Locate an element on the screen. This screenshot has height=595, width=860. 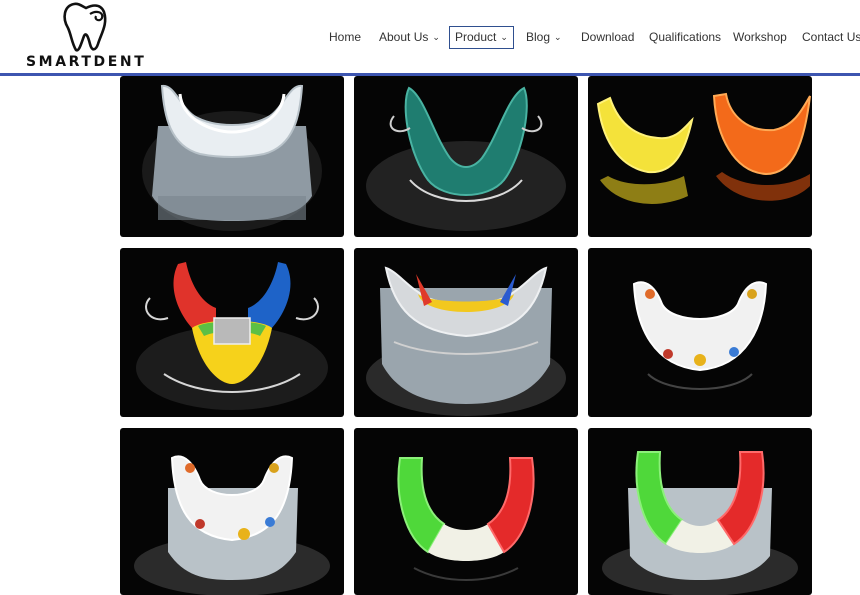
gallery-tile-cartoon-mouthguard is located at coordinates (700, 332).